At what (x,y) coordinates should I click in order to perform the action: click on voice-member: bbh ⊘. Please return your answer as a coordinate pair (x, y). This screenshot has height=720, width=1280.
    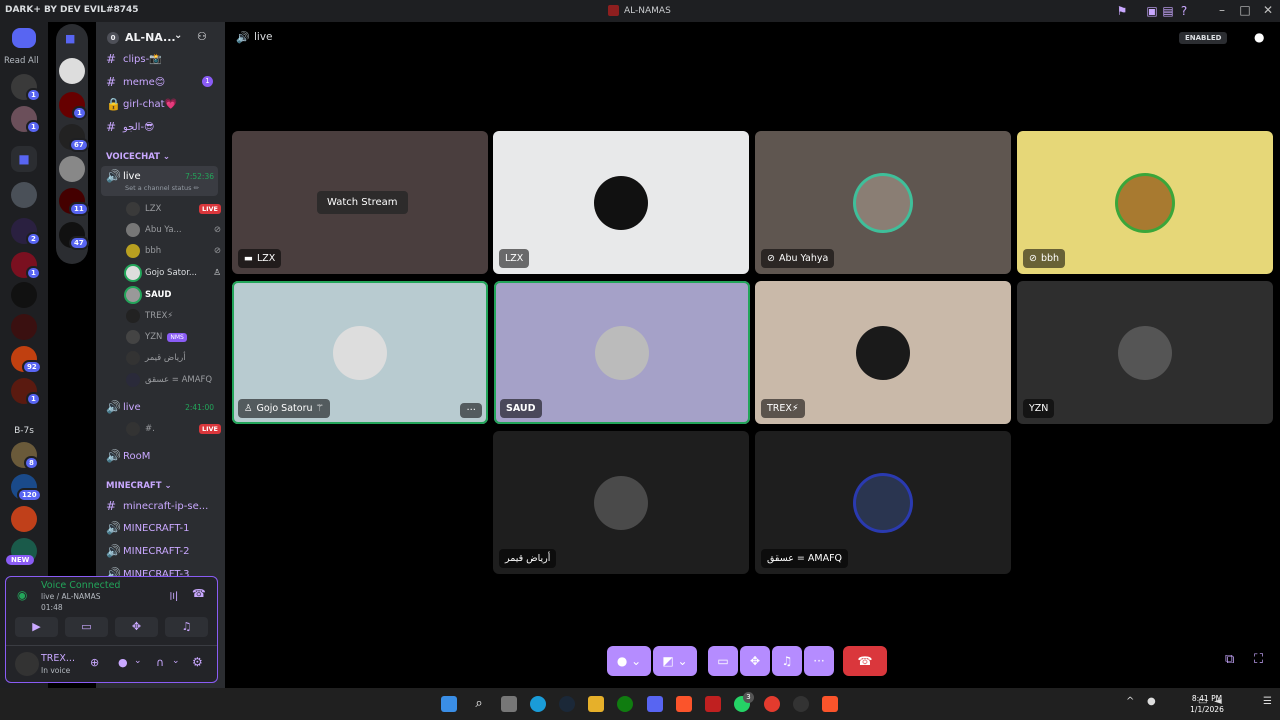
    Looking at the image, I should click on (173, 251).